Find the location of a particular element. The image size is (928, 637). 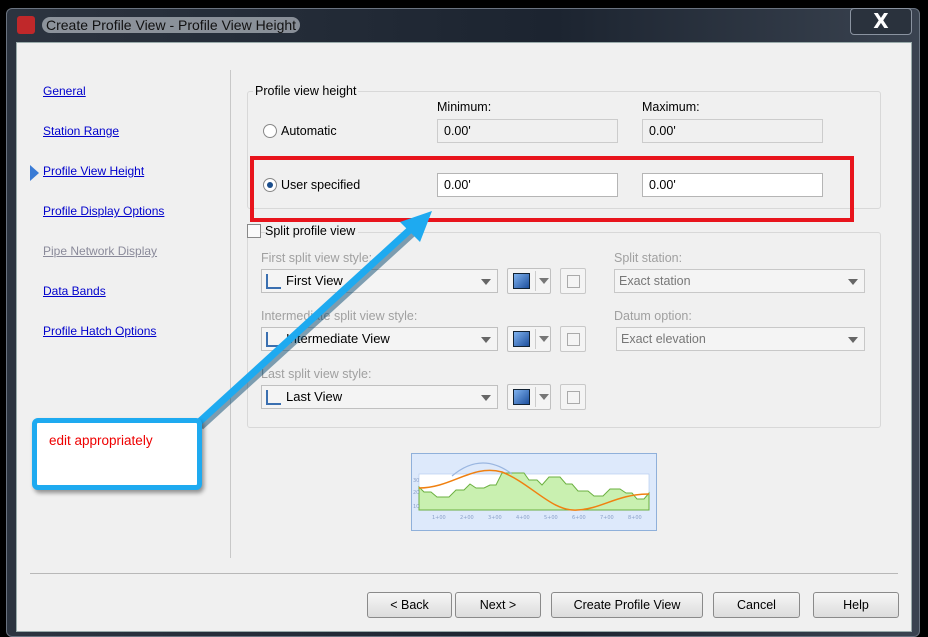

annotation-callout: edit appropriately is located at coordinates (117, 454).